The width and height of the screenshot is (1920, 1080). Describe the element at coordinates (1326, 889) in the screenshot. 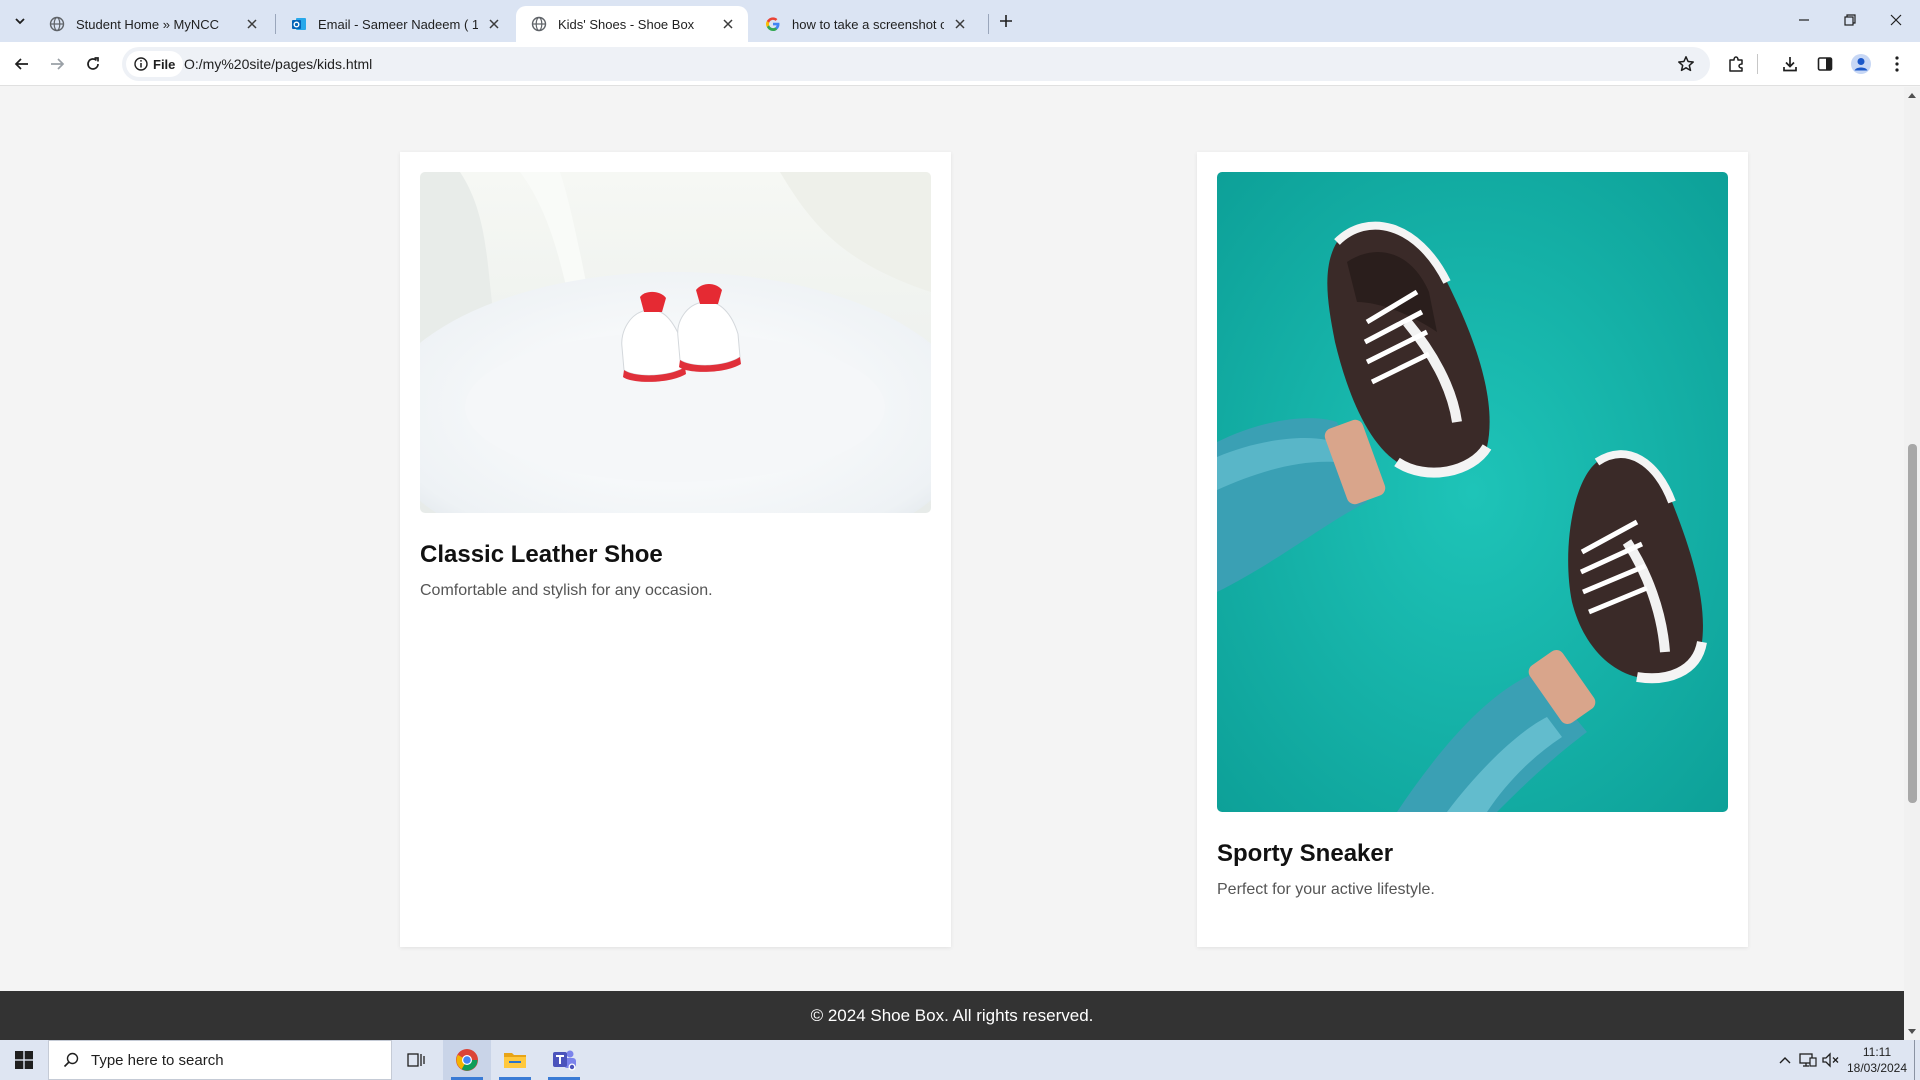

I see `product-description: Perfect for your active lifestyle.` at that location.